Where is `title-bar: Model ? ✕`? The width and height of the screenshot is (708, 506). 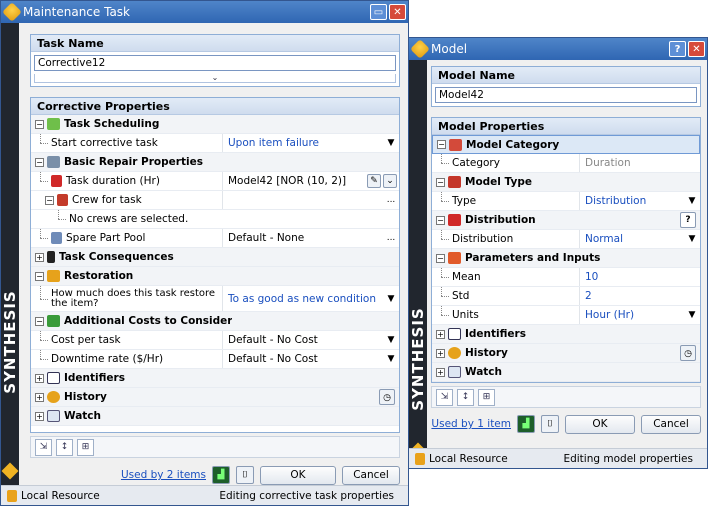
title-bar: Model ? ✕ is located at coordinates (558, 49).